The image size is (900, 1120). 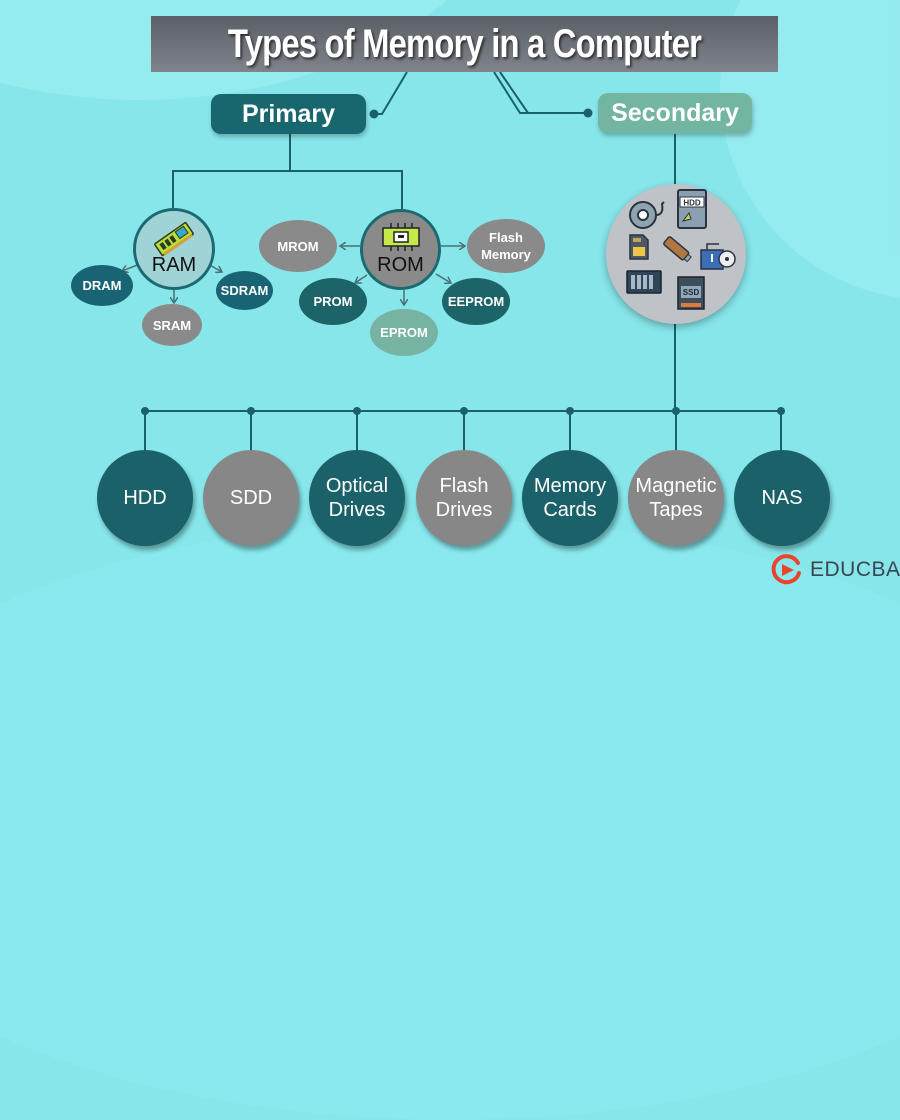 I want to click on nas-node: NAS, so click(x=782, y=498).